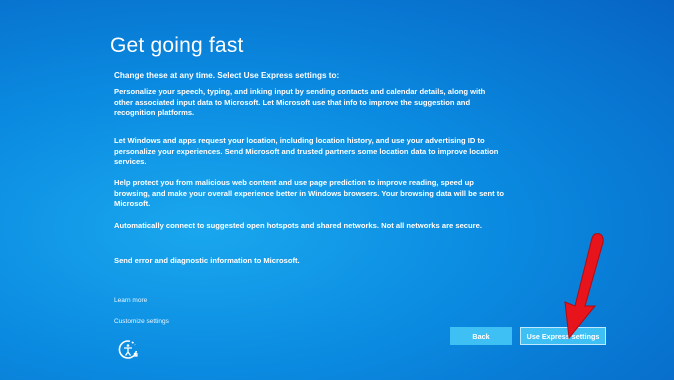  Describe the element at coordinates (481, 336) in the screenshot. I see `back-button: Back` at that location.